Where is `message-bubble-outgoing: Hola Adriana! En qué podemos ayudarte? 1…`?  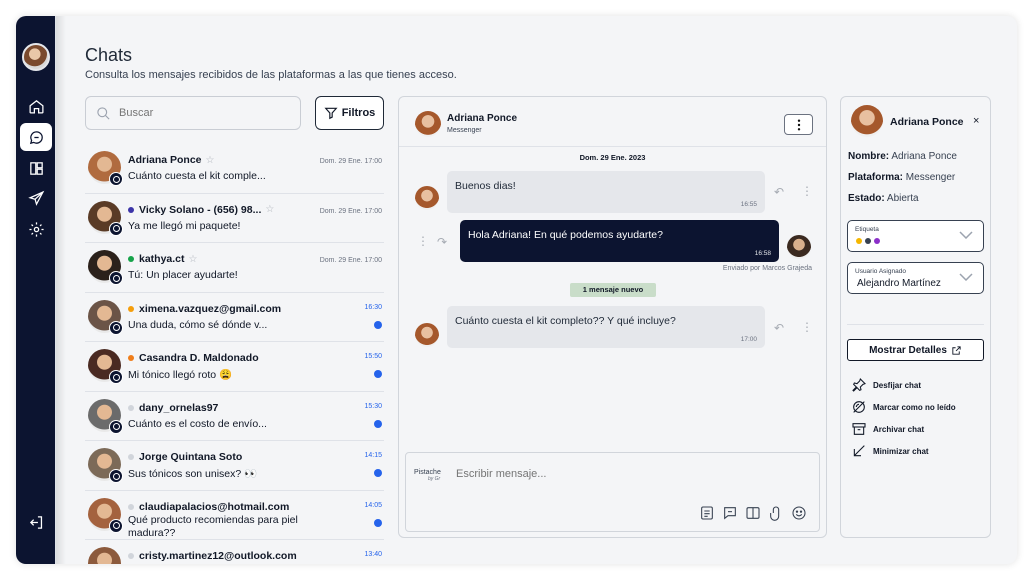
message-bubble-outgoing: Hola Adriana! En qué podemos ayudarte? 1… is located at coordinates (619, 241).